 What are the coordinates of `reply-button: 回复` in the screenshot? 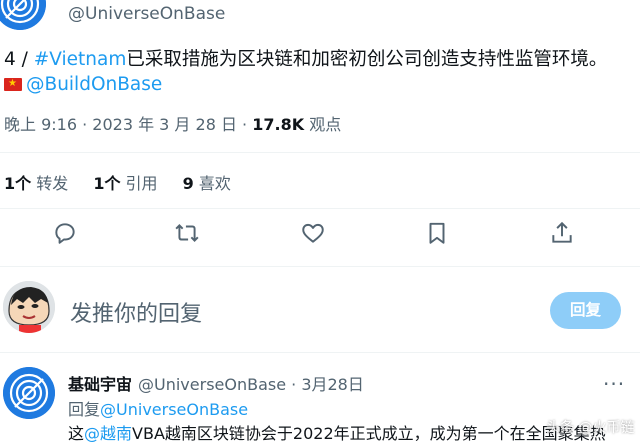 It's located at (585, 310).